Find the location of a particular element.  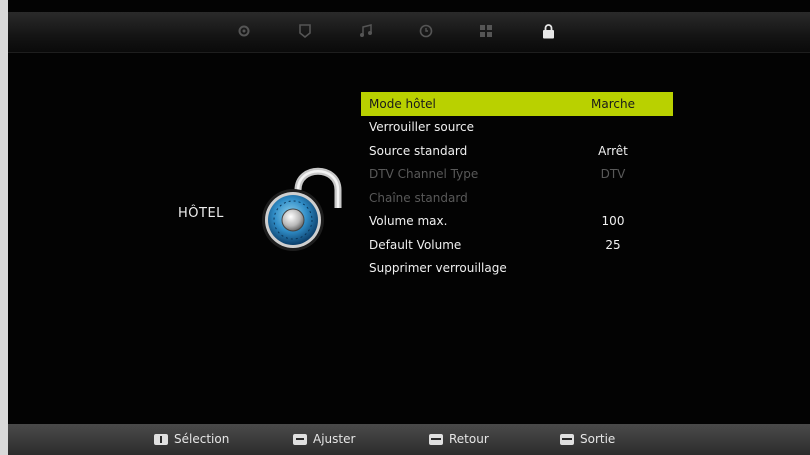

padlock-icon is located at coordinates (303, 212).